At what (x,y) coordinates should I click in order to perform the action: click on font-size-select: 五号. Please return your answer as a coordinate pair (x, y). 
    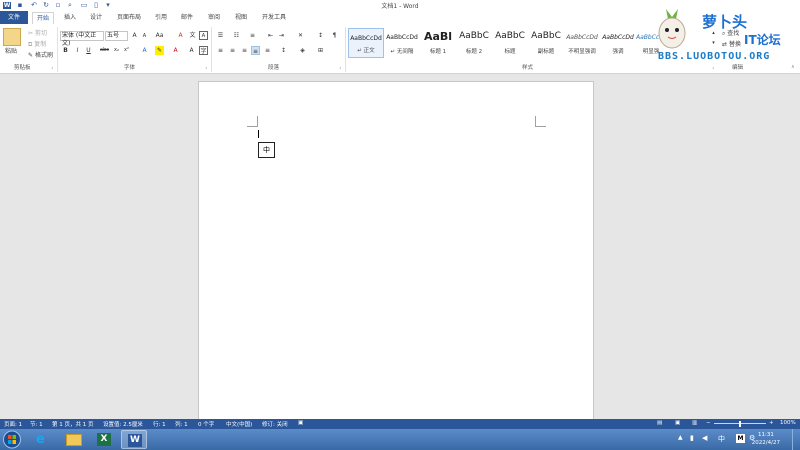
    Looking at the image, I should click on (116, 36).